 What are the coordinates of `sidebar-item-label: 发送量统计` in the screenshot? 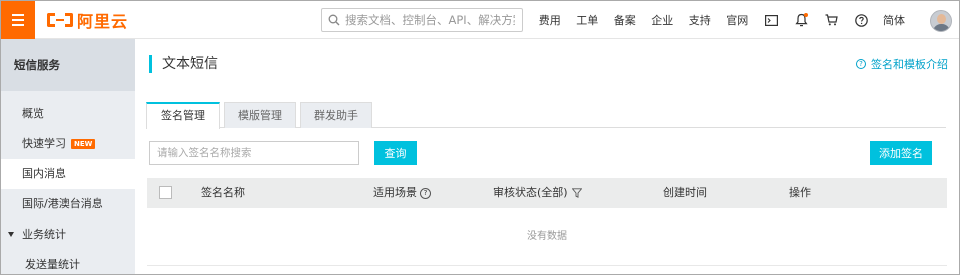 It's located at (52, 264).